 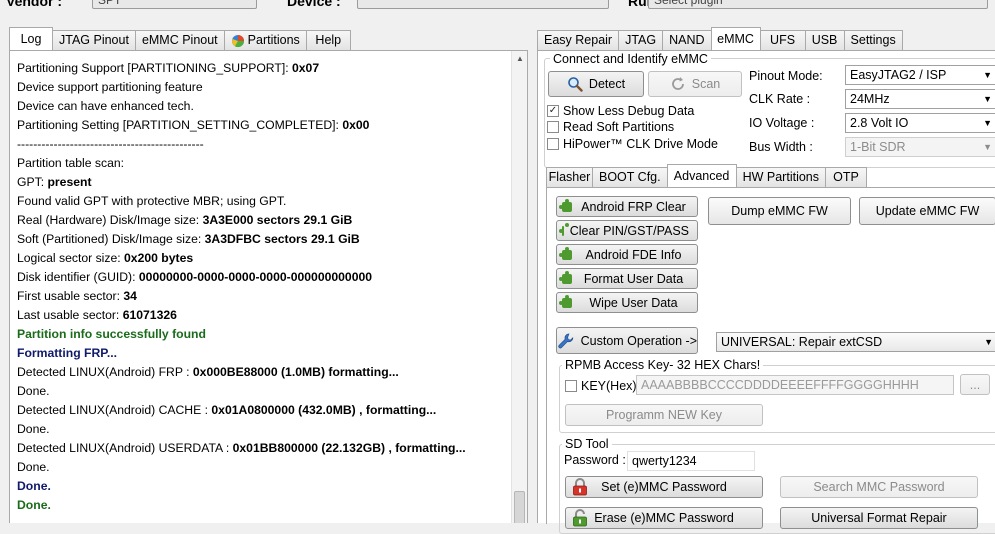 What do you see at coordinates (69, 182) in the screenshot?
I see `log-line-value: present` at bounding box center [69, 182].